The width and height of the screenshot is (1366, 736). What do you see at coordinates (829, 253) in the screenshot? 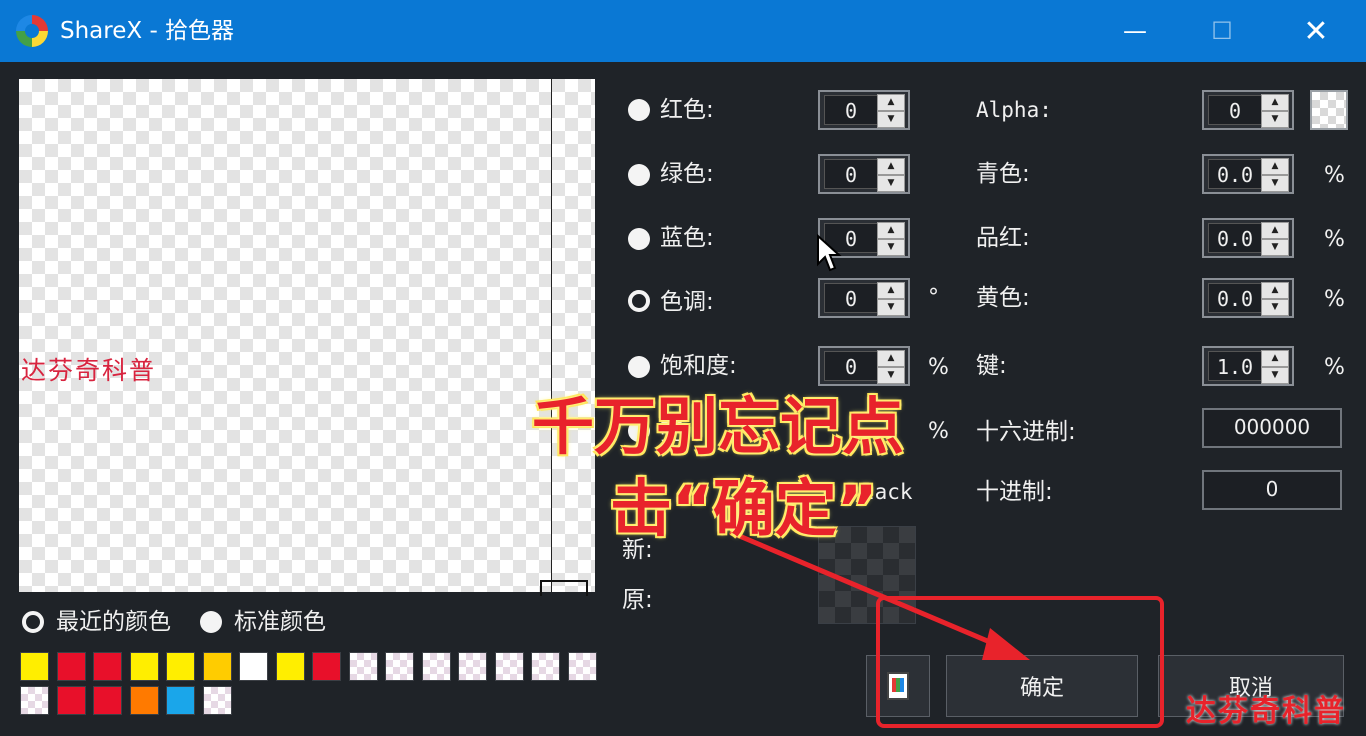
I see `mouse-cursor-icon` at bounding box center [829, 253].